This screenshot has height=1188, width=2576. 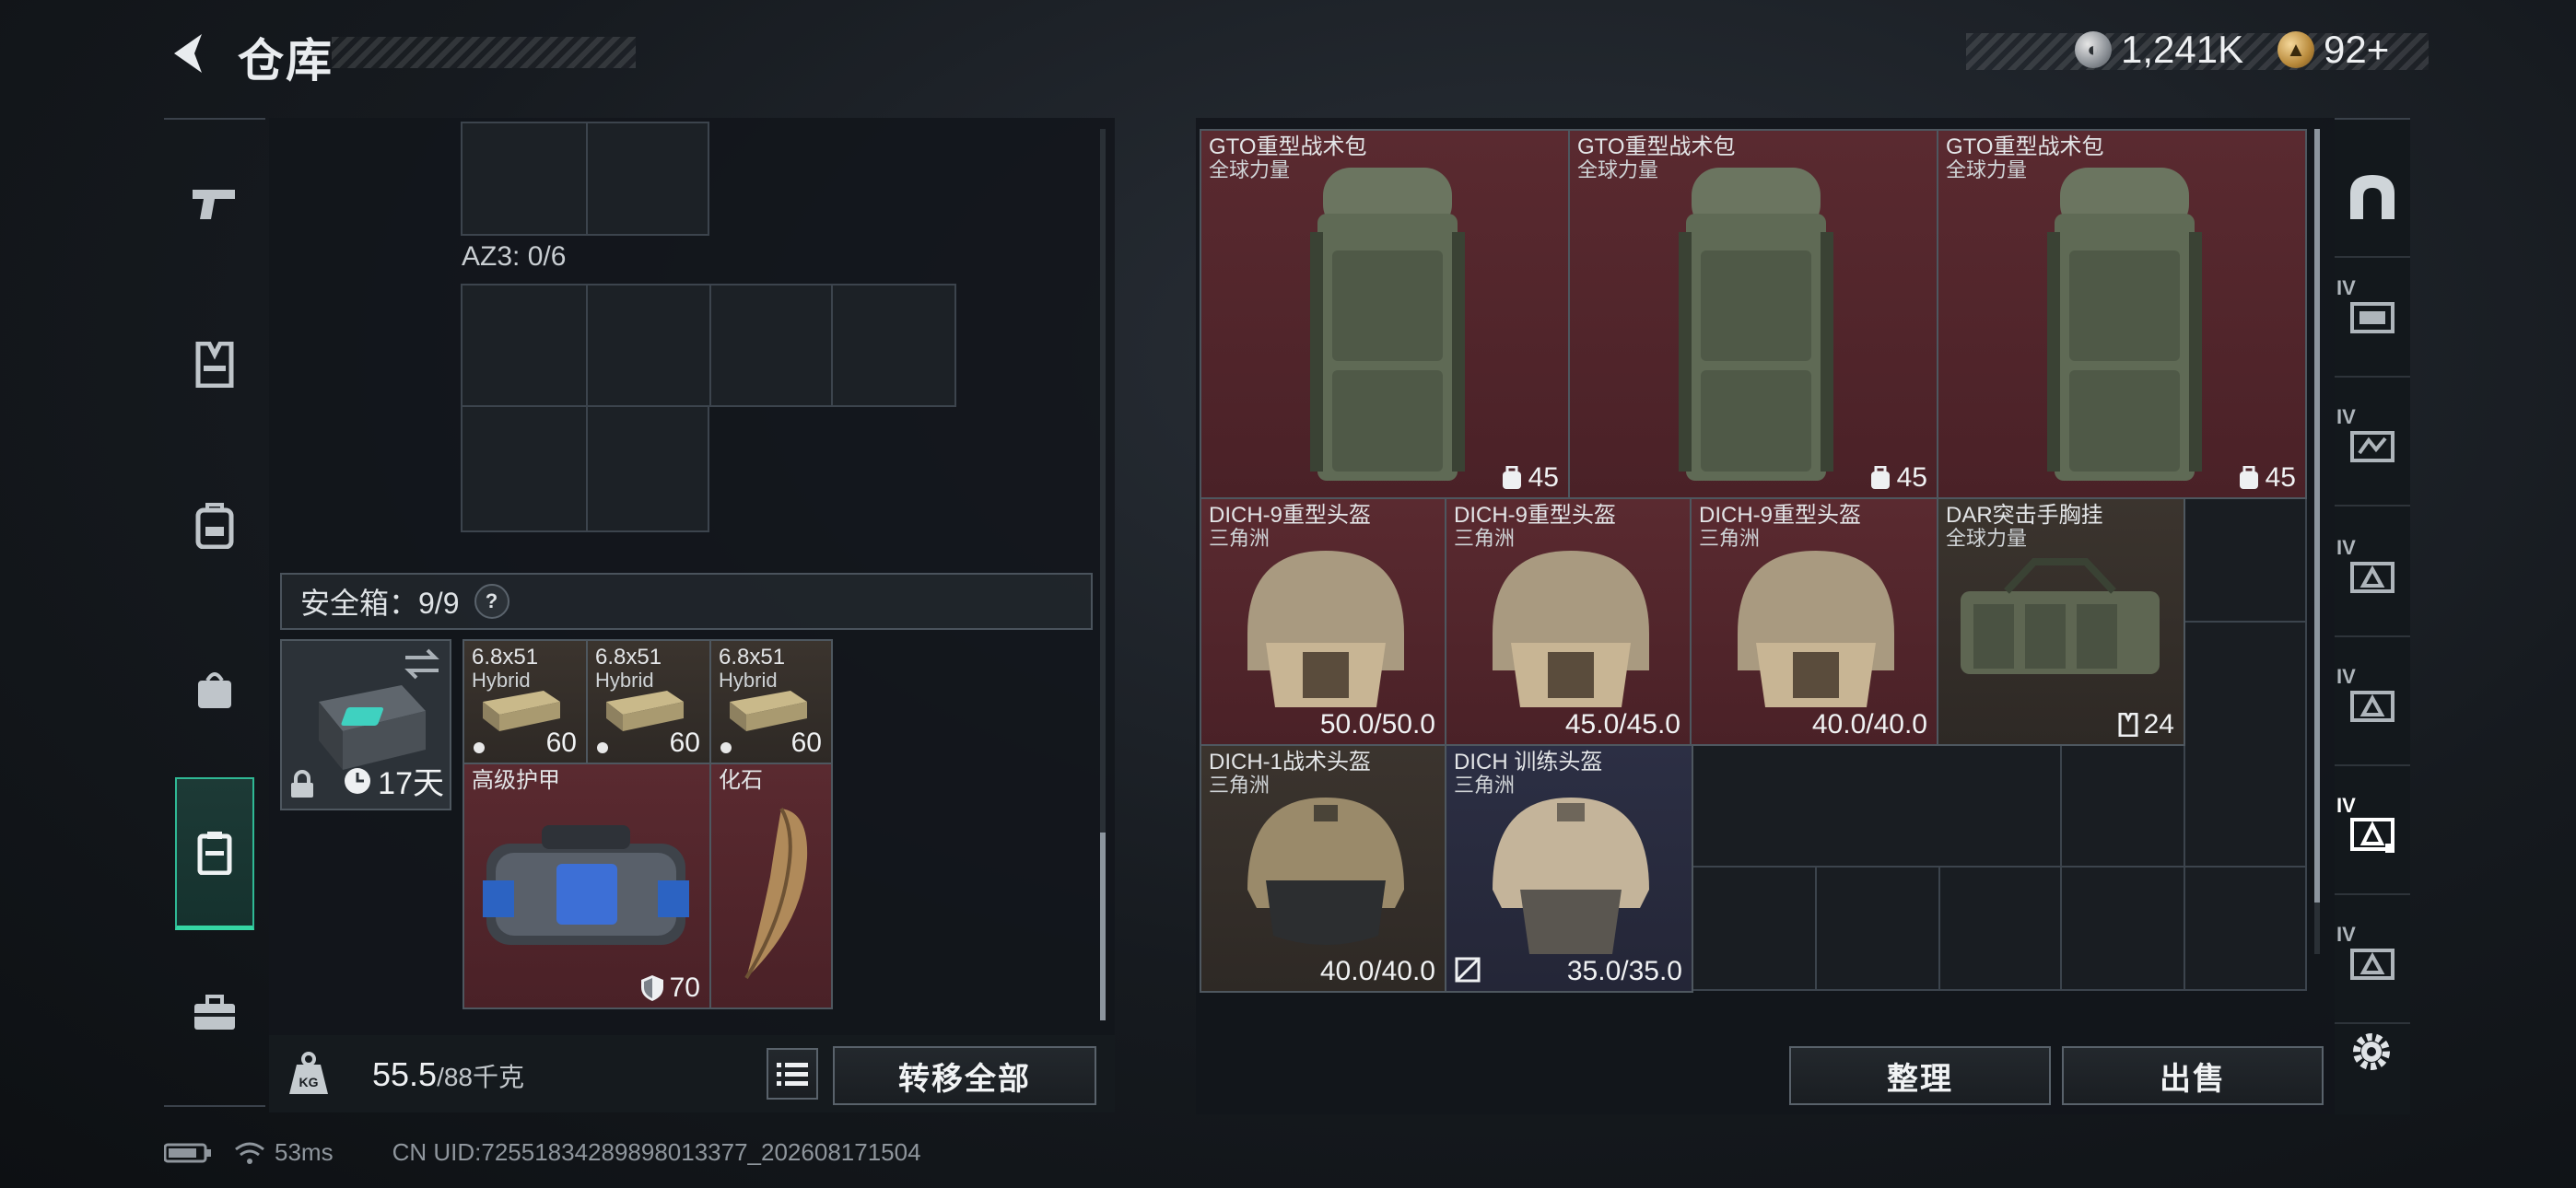 I want to click on stash-tab-nav: IV IV IV IV IV IV, so click(x=2372, y=616).